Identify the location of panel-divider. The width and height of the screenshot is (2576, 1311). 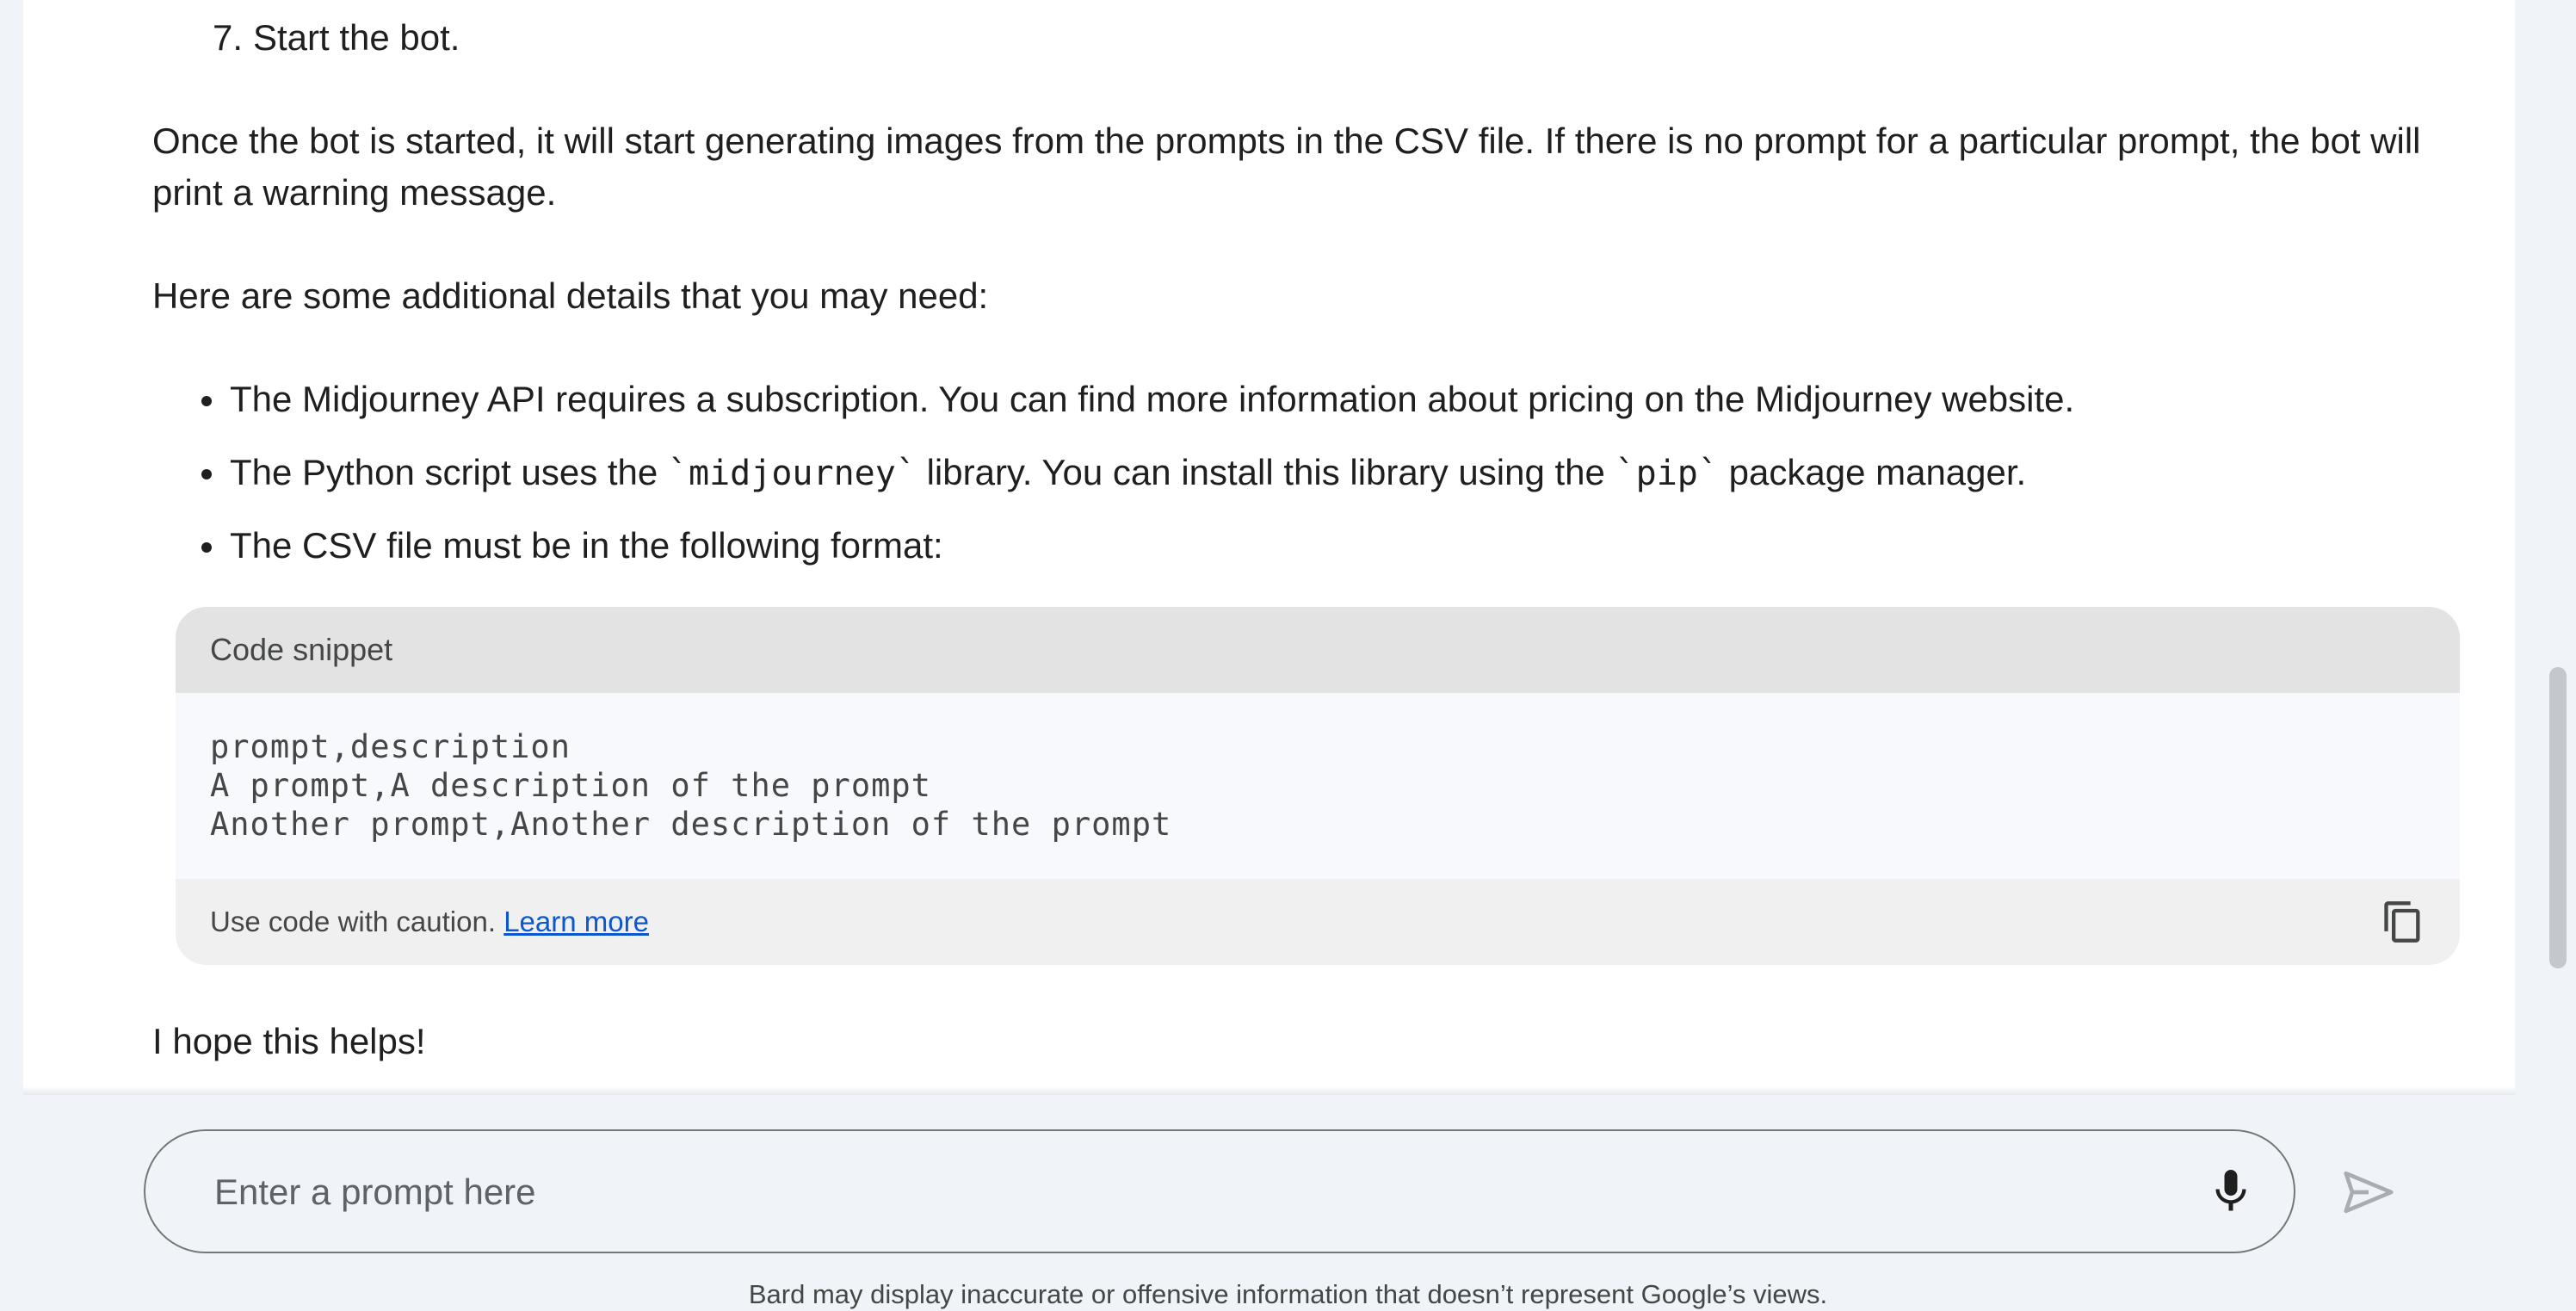
(1269, 1090).